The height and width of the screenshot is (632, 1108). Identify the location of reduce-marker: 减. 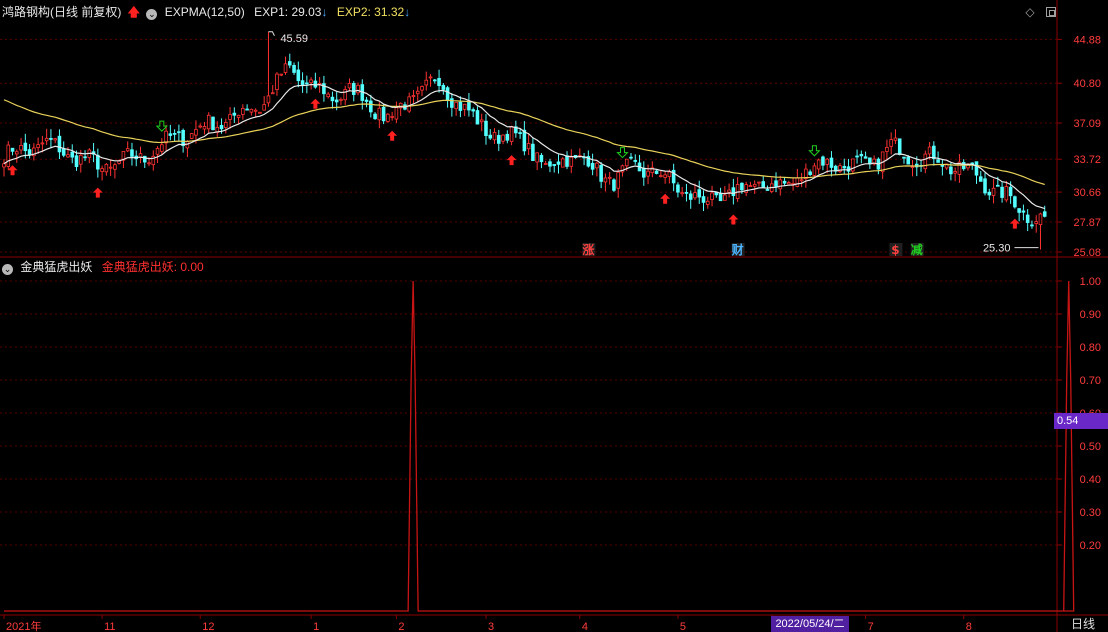
(917, 249).